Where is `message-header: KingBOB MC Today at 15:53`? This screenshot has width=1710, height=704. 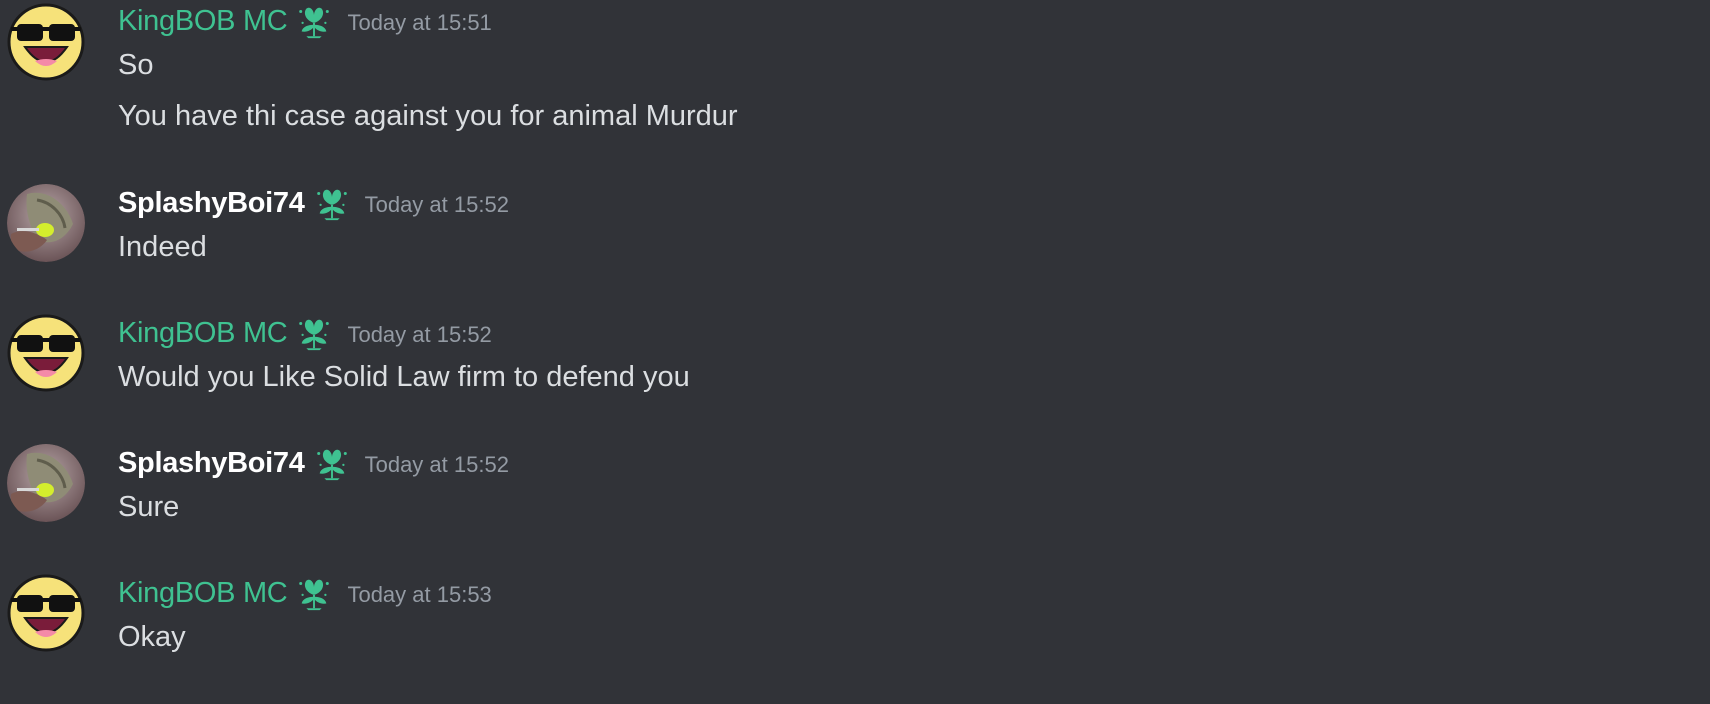
message-header: KingBOB MC Today at 15:53 is located at coordinates (305, 593).